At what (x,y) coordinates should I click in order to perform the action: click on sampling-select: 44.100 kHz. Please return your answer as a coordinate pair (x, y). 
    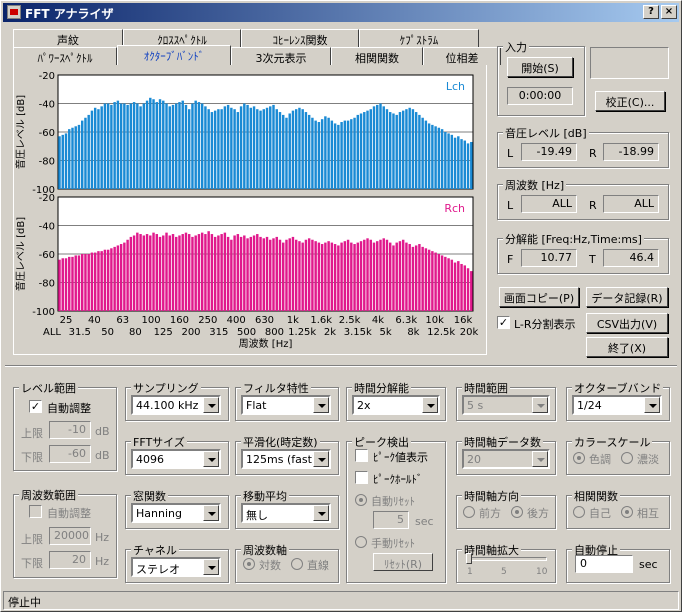
    Looking at the image, I should click on (176, 405).